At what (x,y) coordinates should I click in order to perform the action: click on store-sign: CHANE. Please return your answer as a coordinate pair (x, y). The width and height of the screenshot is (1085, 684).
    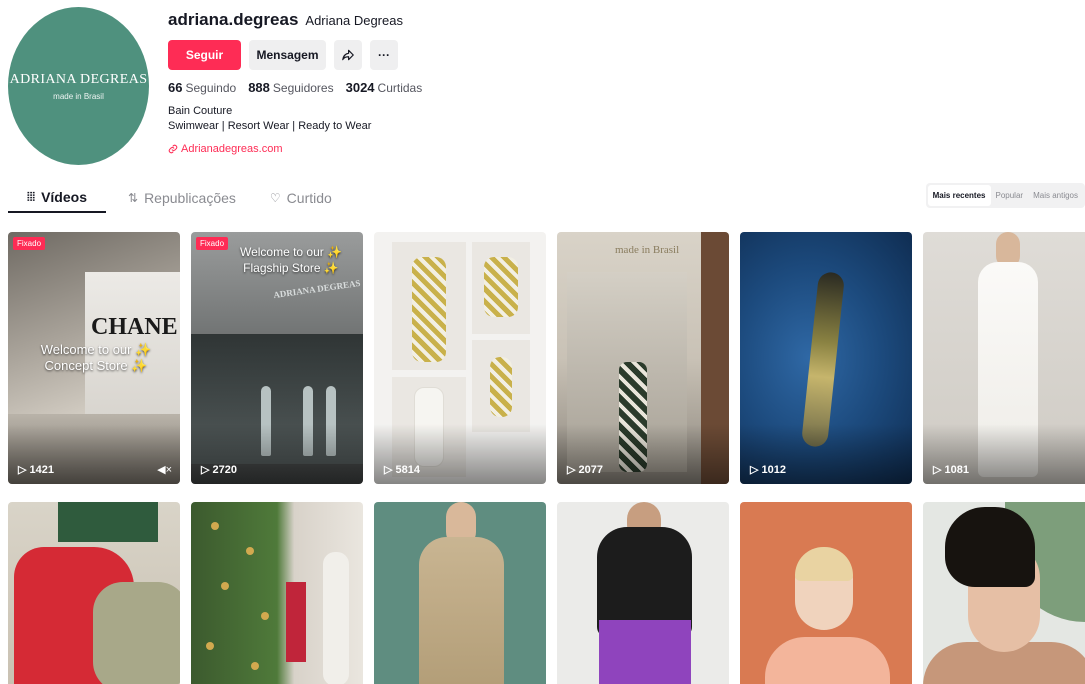
    Looking at the image, I should click on (134, 327).